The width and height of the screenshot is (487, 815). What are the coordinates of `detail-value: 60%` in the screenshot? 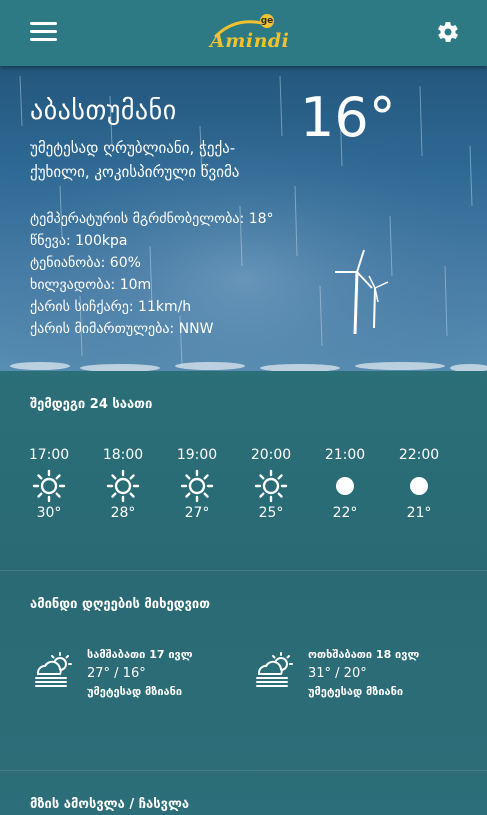 It's located at (125, 263).